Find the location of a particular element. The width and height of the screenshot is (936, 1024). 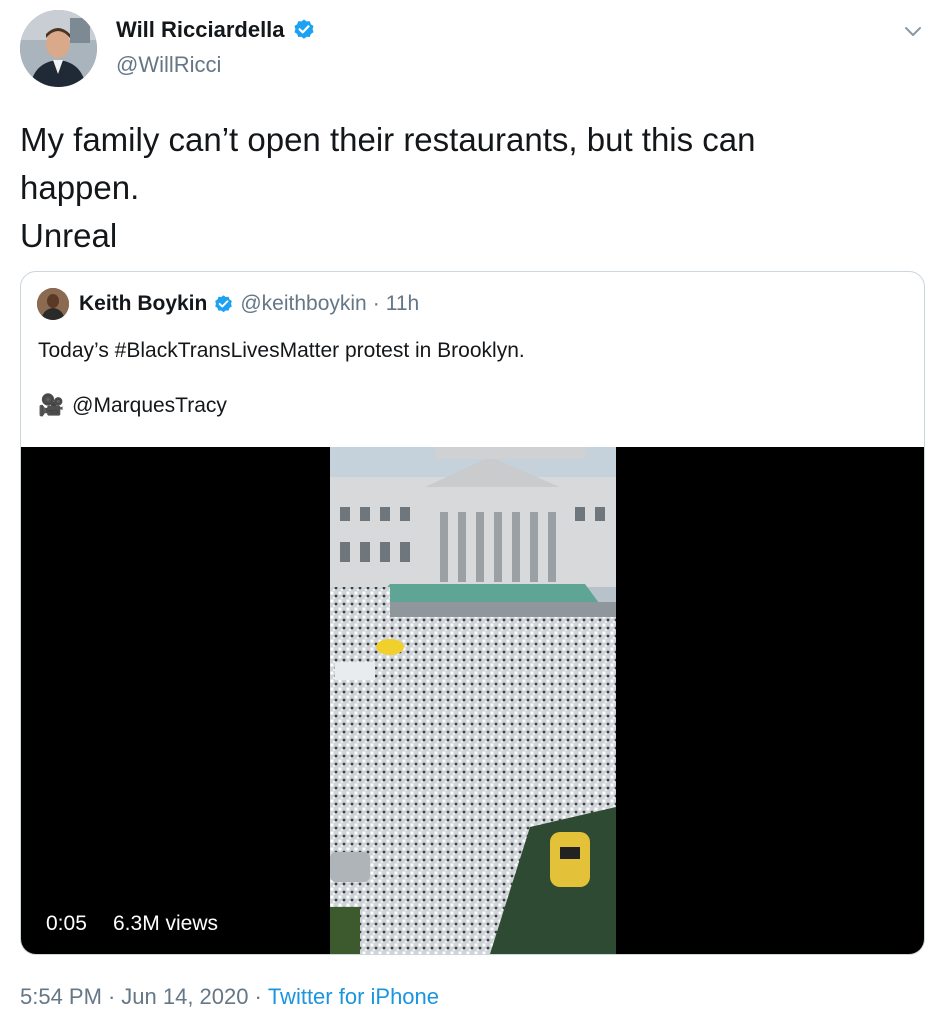

quoted-author-handle: @keithboykin is located at coordinates (303, 304).